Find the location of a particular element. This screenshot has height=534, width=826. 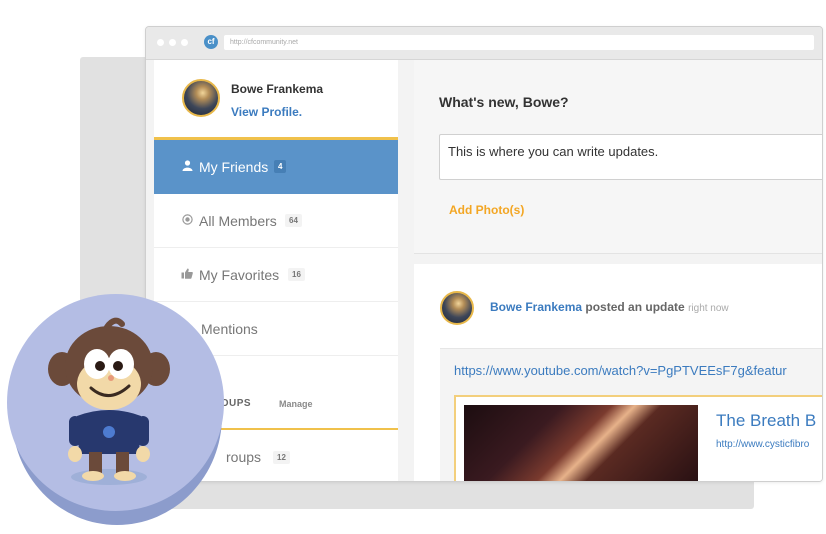

browser-toolbar: cf http://cfcommunity.net is located at coordinates (484, 43).